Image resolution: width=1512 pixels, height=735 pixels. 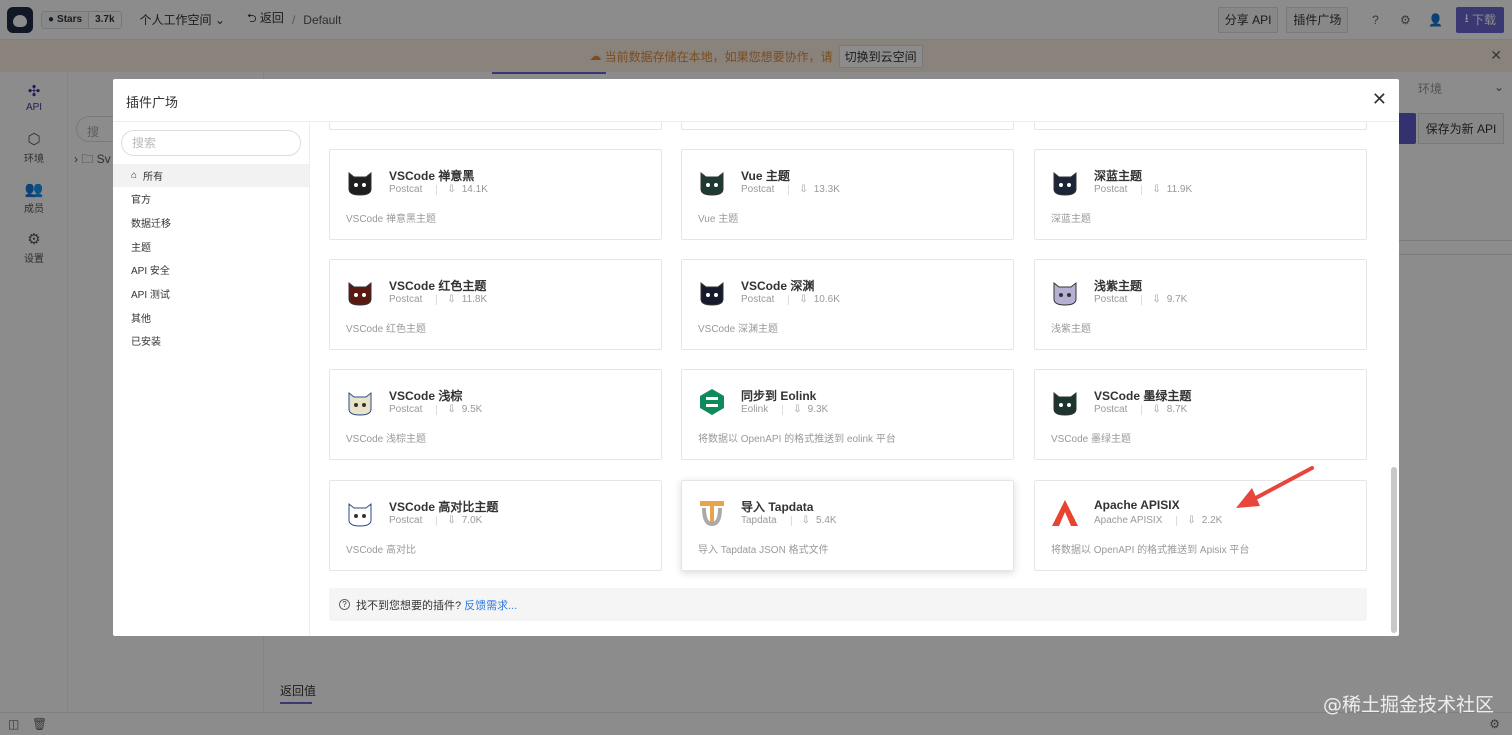 I want to click on plugin-downloads: 11.9K, so click(x=1179, y=189).